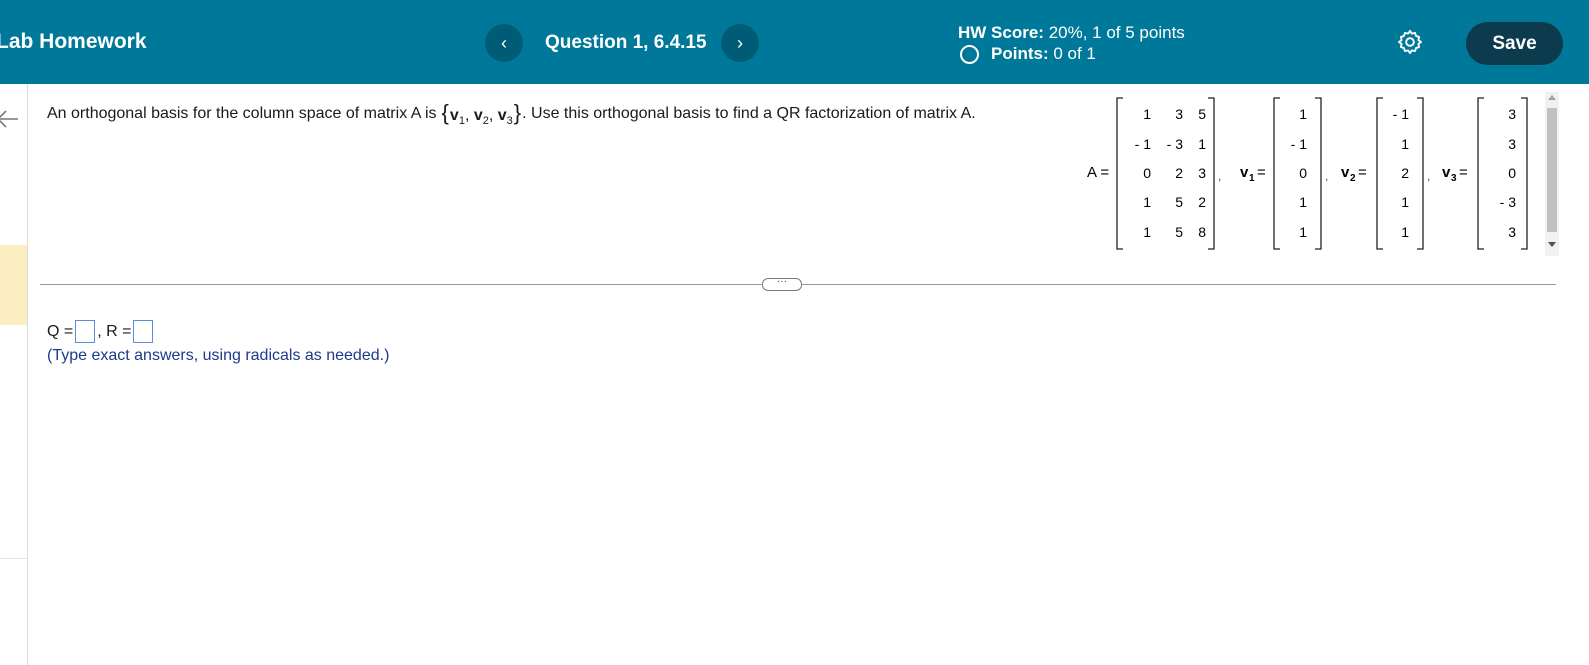 This screenshot has width=1589, height=665. I want to click on hw-score-value: 20%, 1 of 5 points, so click(1116, 32).